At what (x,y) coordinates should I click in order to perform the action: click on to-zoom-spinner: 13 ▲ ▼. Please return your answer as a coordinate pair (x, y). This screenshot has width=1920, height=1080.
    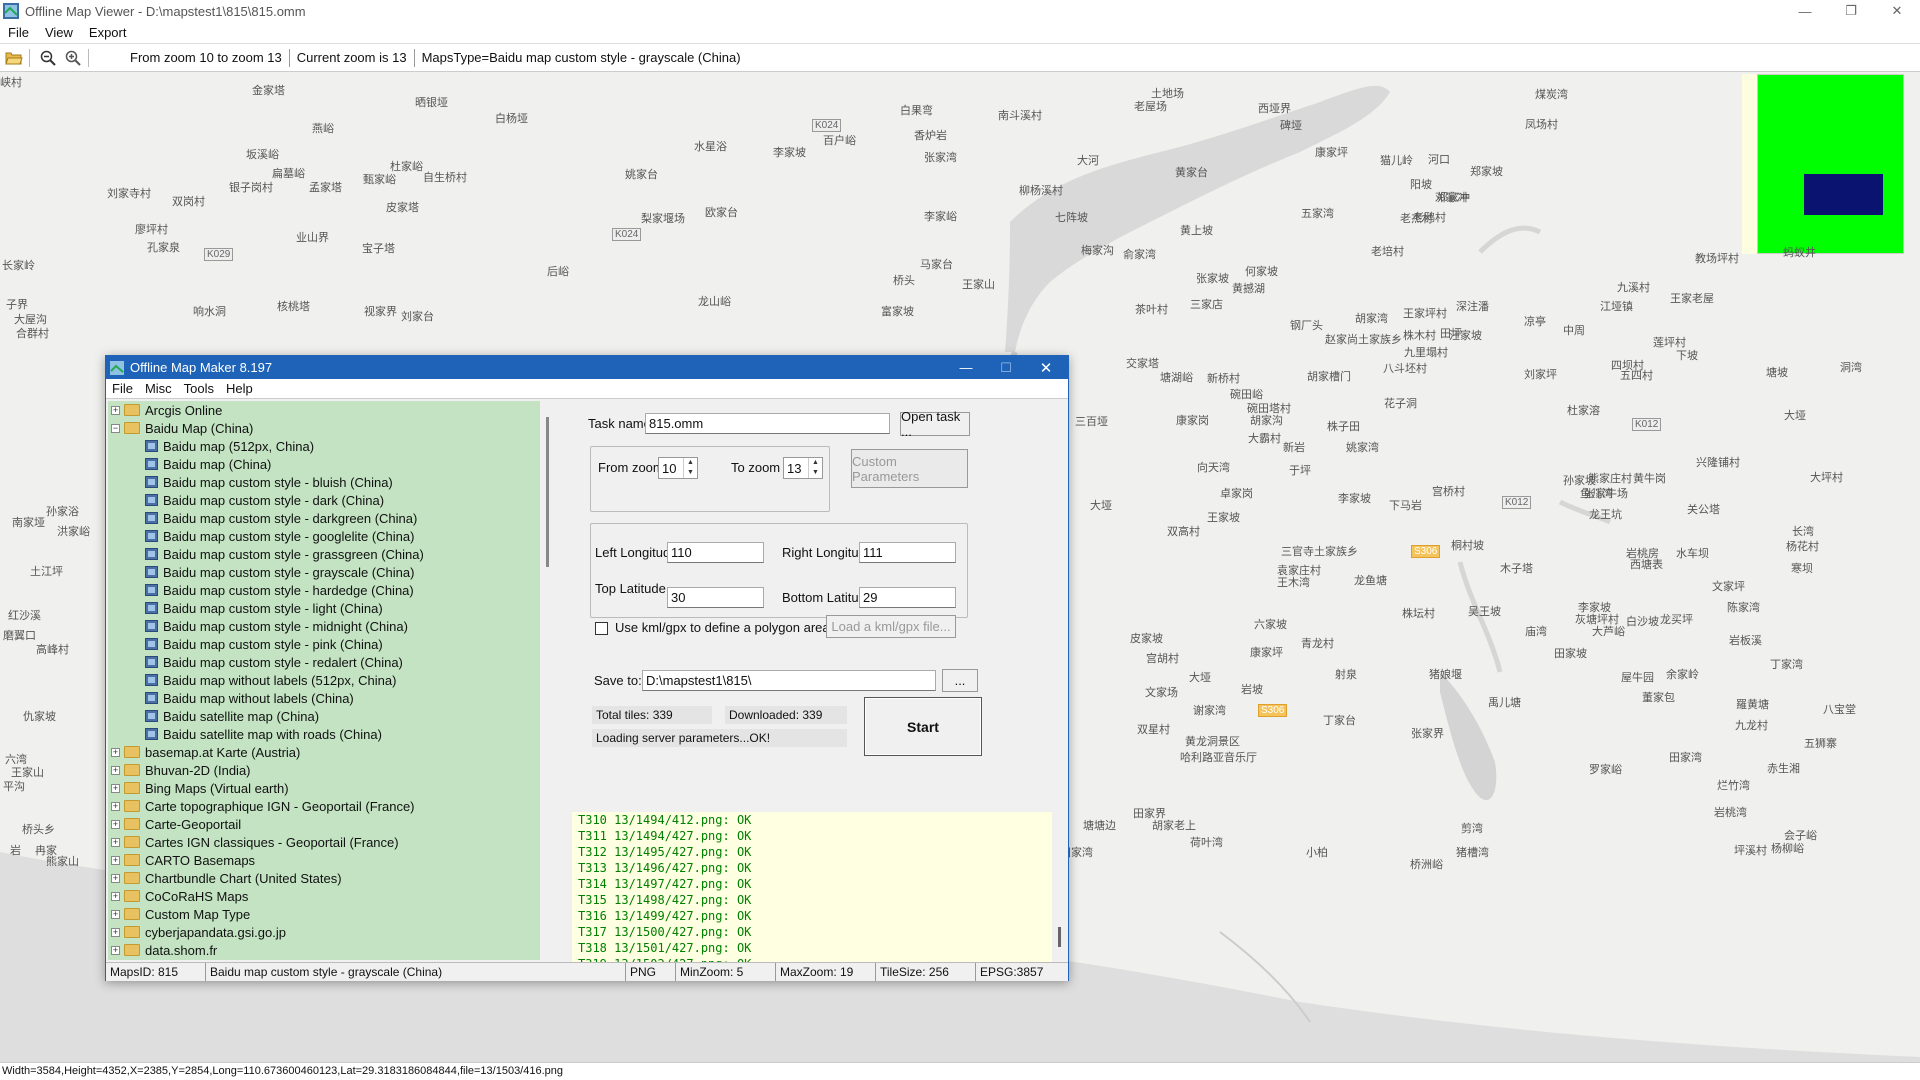
    Looking at the image, I should click on (803, 468).